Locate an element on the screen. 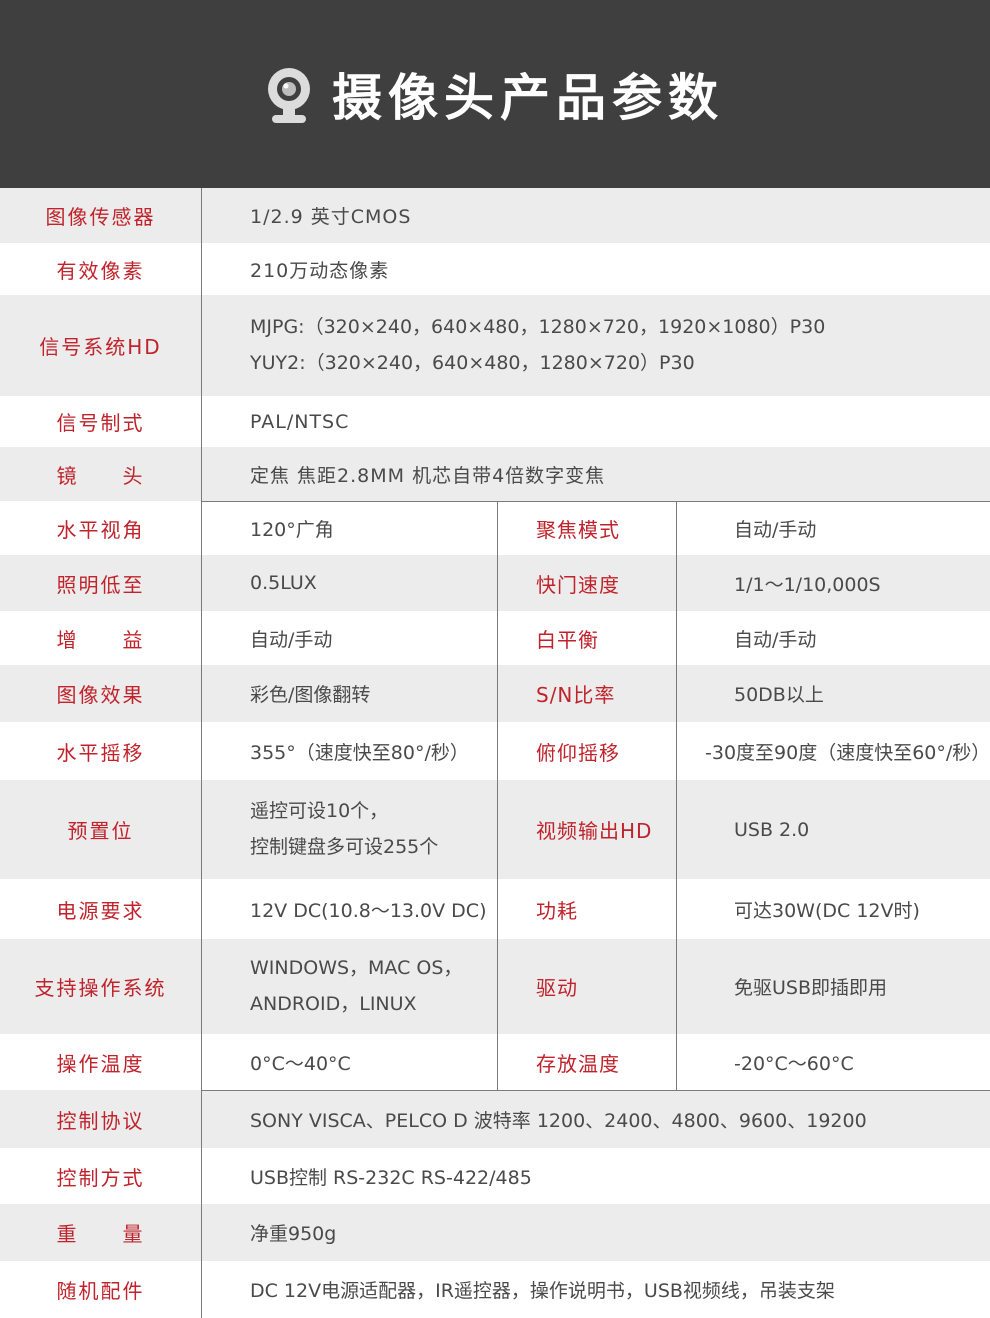 The image size is (990, 1318). spec-row: 信号制式 PAL/NTSC is located at coordinates (495, 421).